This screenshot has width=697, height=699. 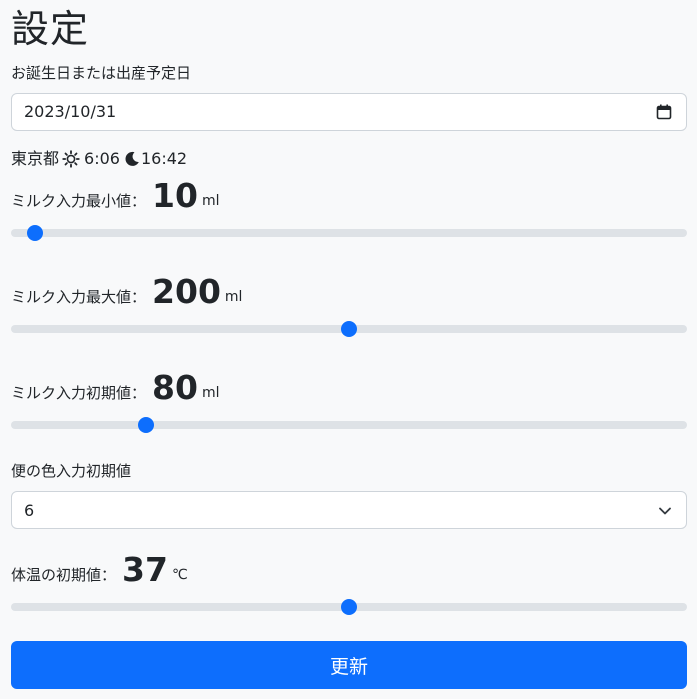 I want to click on chevron-down-icon, so click(x=665, y=511).